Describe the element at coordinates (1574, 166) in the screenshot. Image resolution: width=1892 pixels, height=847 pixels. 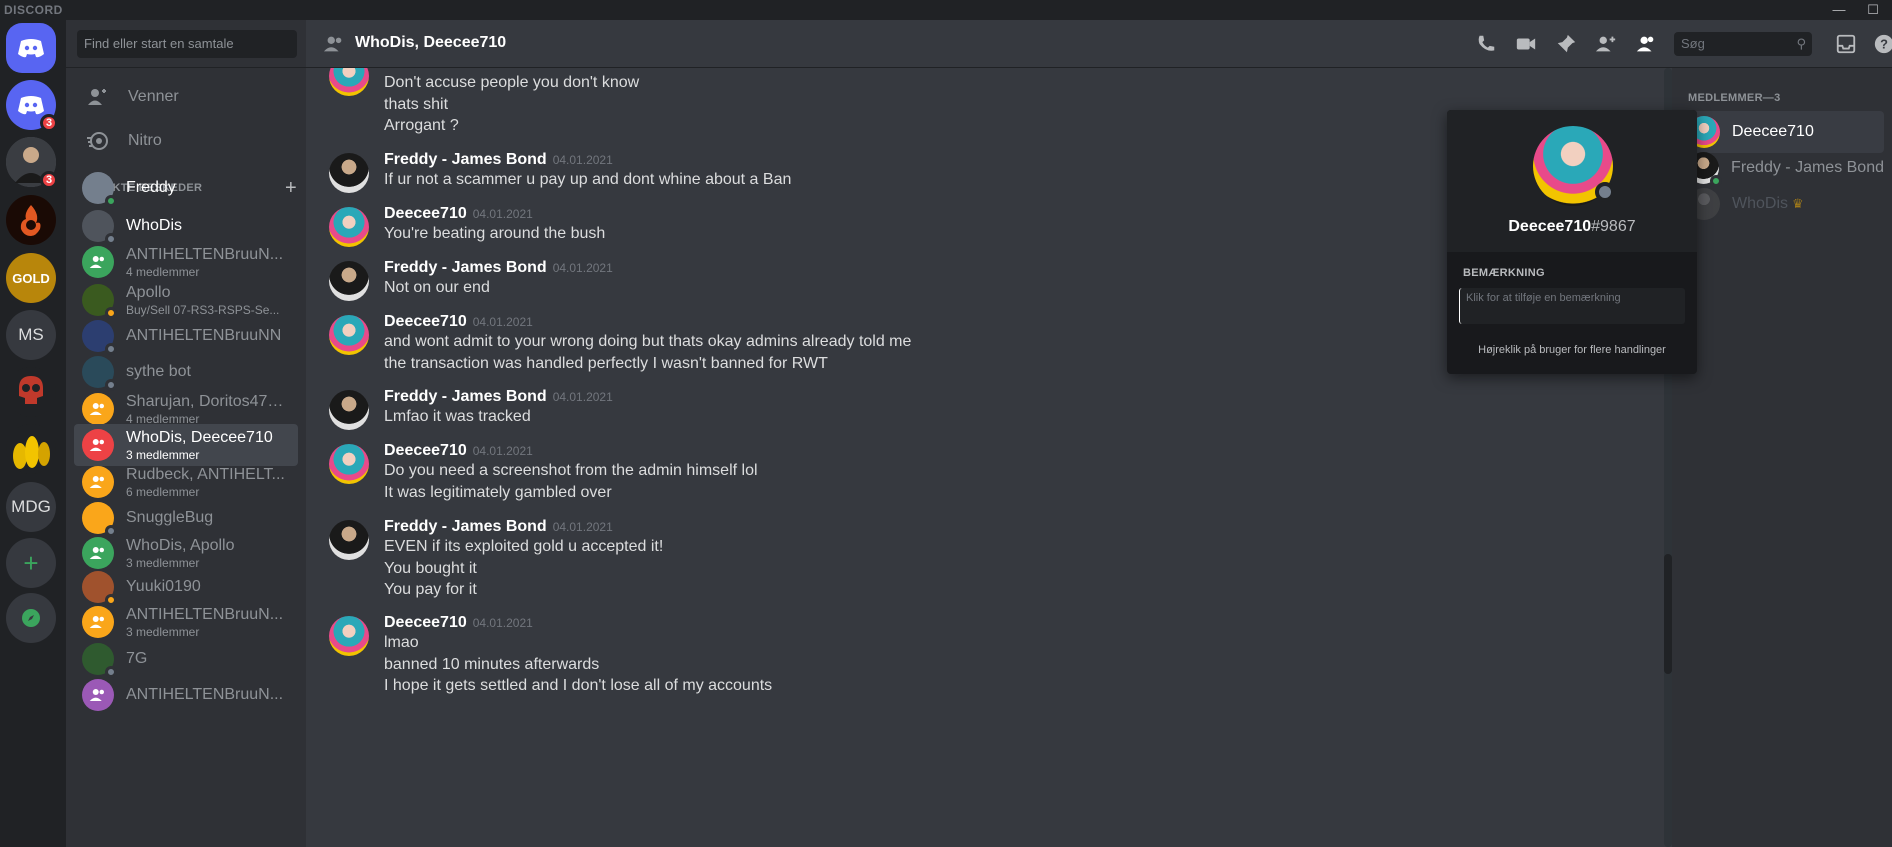
I see `popout-avatar` at that location.